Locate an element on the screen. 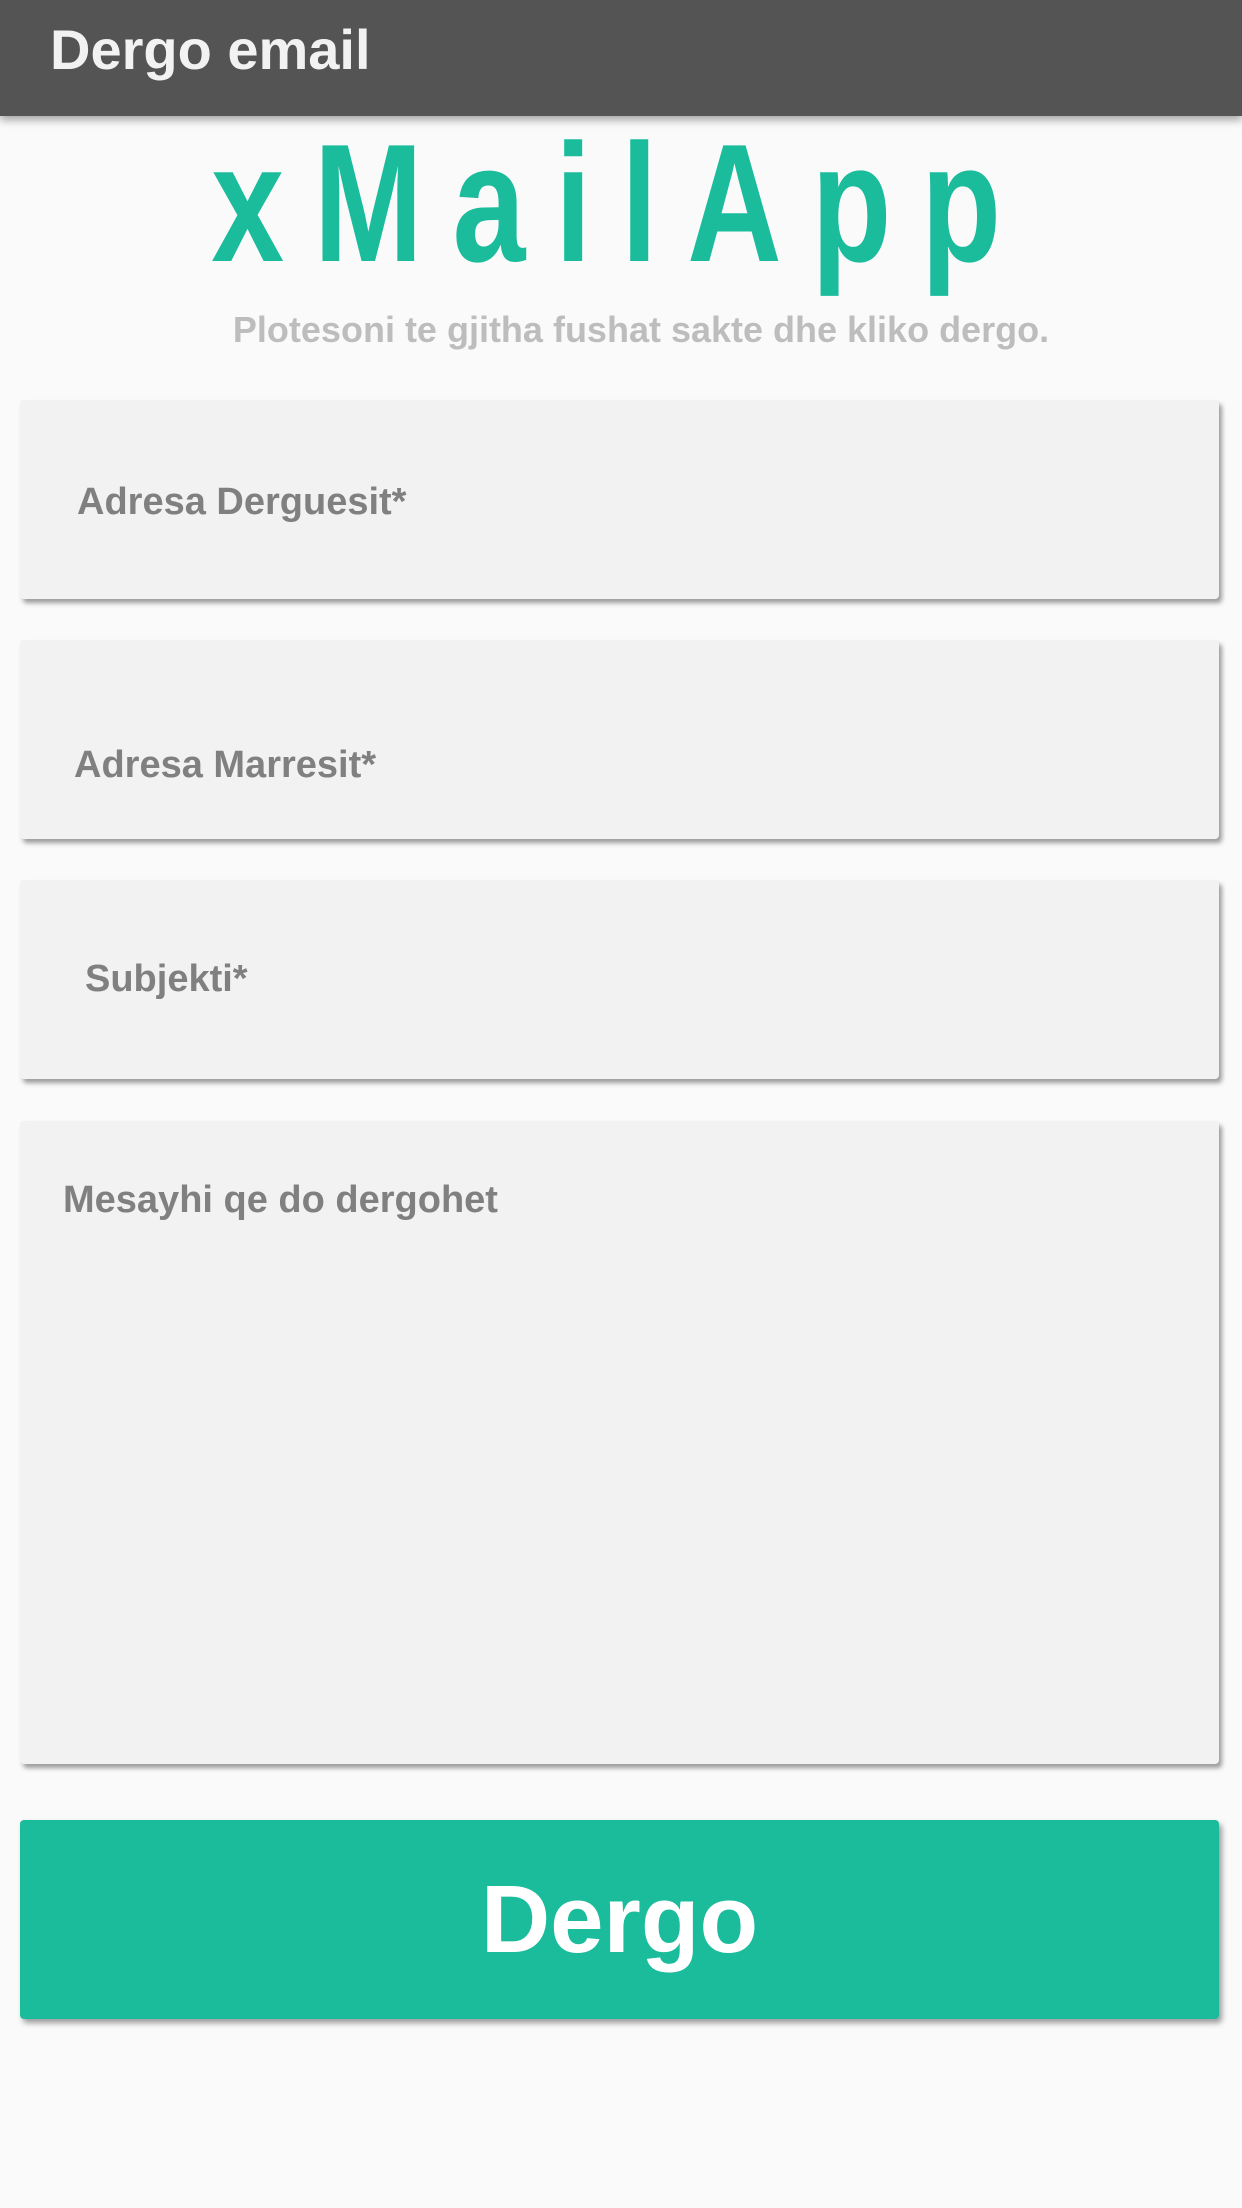 The image size is (1242, 2208). sender-address-input is located at coordinates (619, 499).